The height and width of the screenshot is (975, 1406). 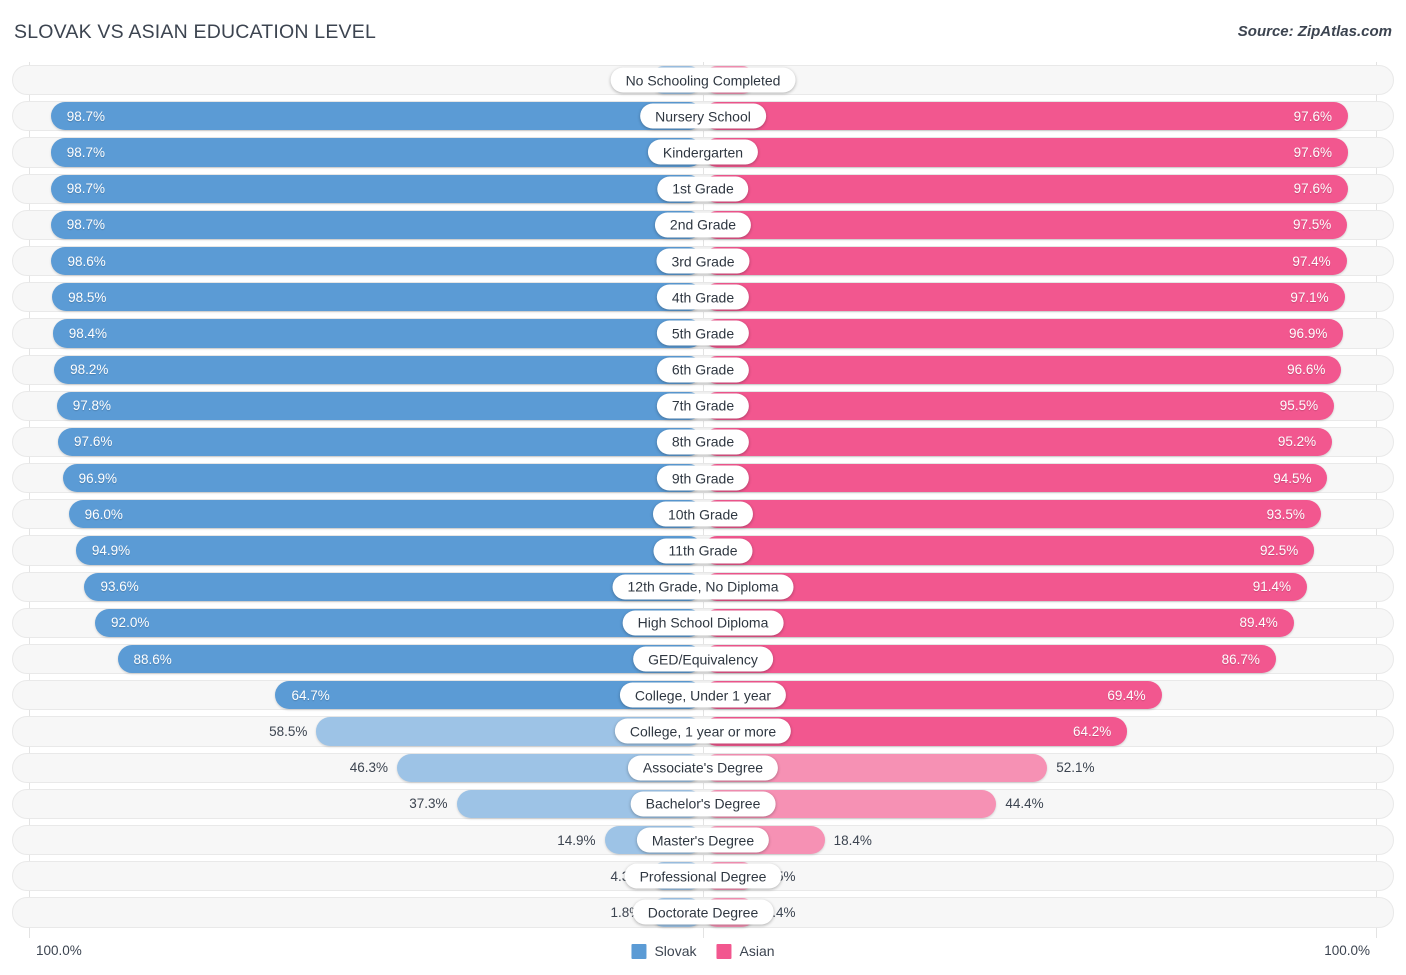 What do you see at coordinates (393, 586) in the screenshot?
I see `slovak-bar: 93.6%` at bounding box center [393, 586].